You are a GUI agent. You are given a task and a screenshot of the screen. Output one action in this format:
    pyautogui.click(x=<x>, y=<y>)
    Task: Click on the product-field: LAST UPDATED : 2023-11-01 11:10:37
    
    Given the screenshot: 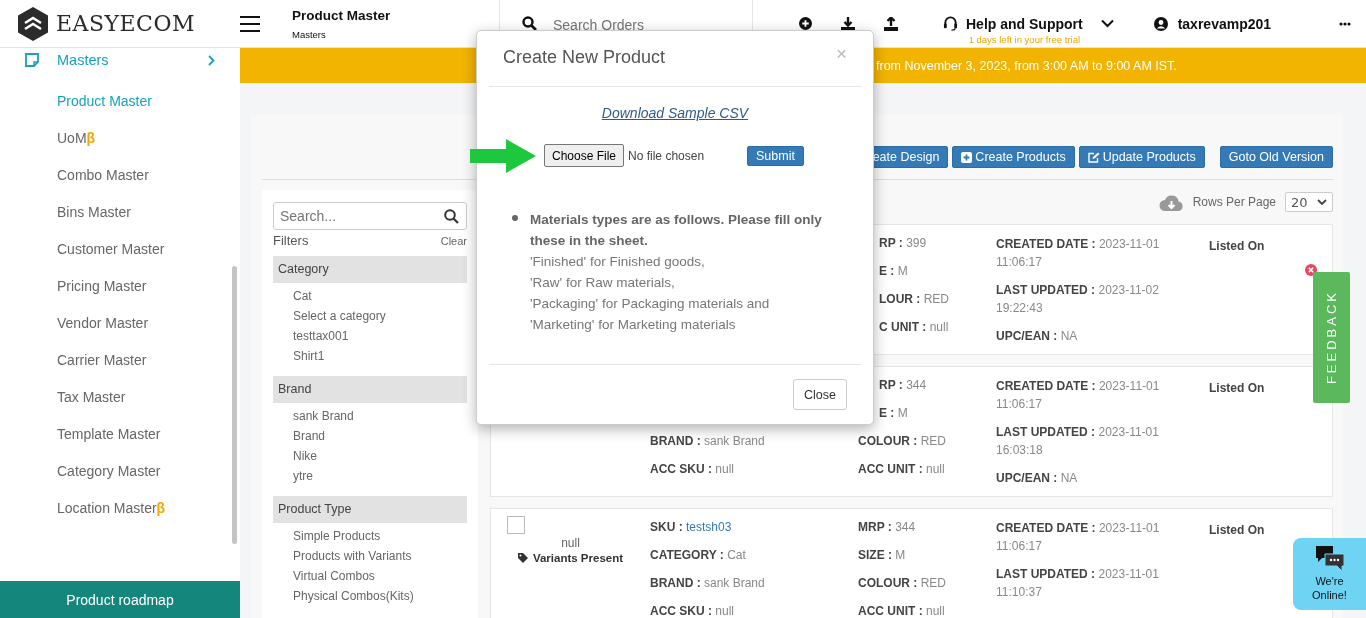 What is the action you would take?
    pyautogui.click(x=1083, y=583)
    